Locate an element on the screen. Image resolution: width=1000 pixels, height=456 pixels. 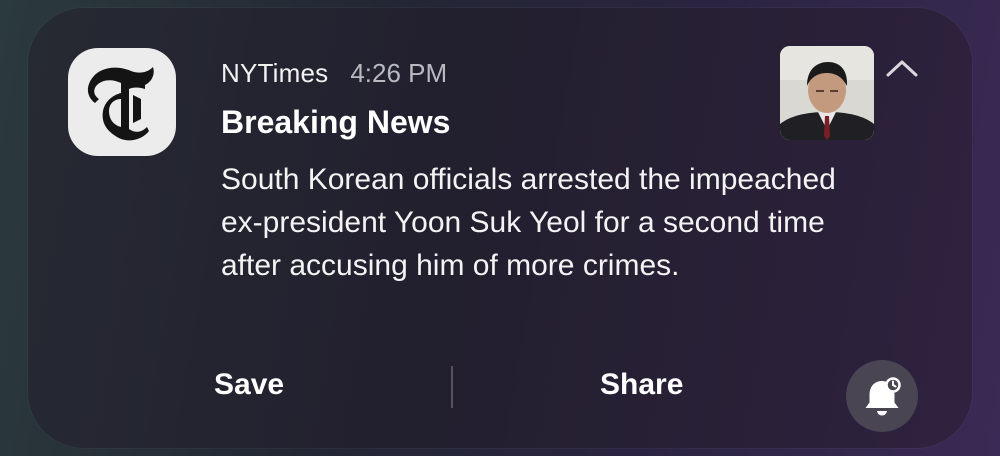
news-photo-thumbnail is located at coordinates (827, 93).